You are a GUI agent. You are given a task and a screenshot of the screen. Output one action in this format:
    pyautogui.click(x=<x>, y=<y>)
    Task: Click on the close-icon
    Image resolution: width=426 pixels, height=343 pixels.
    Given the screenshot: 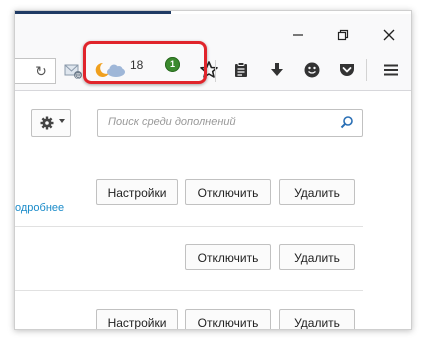 What is the action you would take?
    pyautogui.click(x=389, y=35)
    